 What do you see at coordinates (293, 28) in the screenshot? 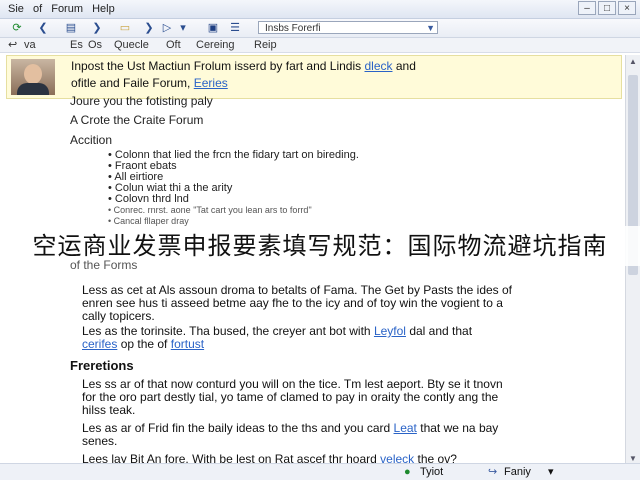
I see `address-value: Insbs Forerfi` at bounding box center [293, 28].